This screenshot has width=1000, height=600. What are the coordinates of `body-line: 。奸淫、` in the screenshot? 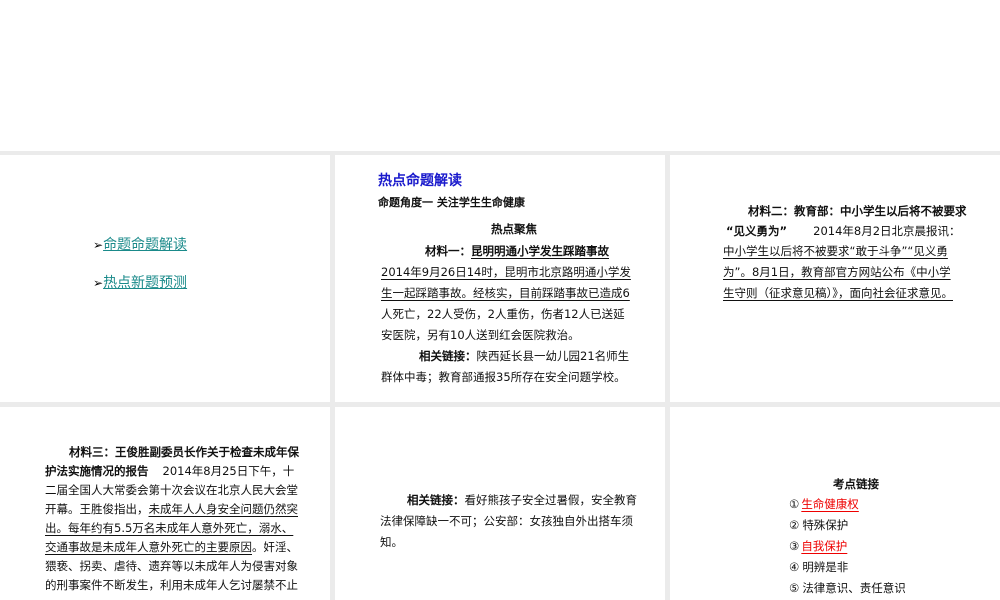 It's located at (275, 547).